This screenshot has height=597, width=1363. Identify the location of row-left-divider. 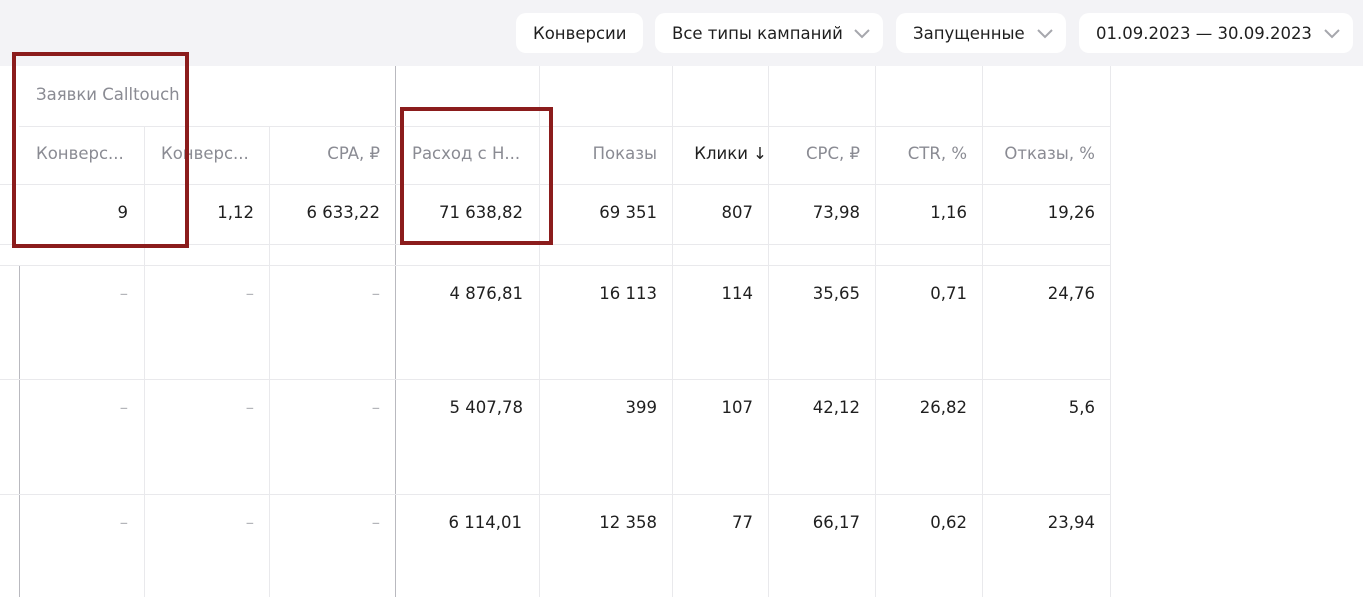
(19, 431).